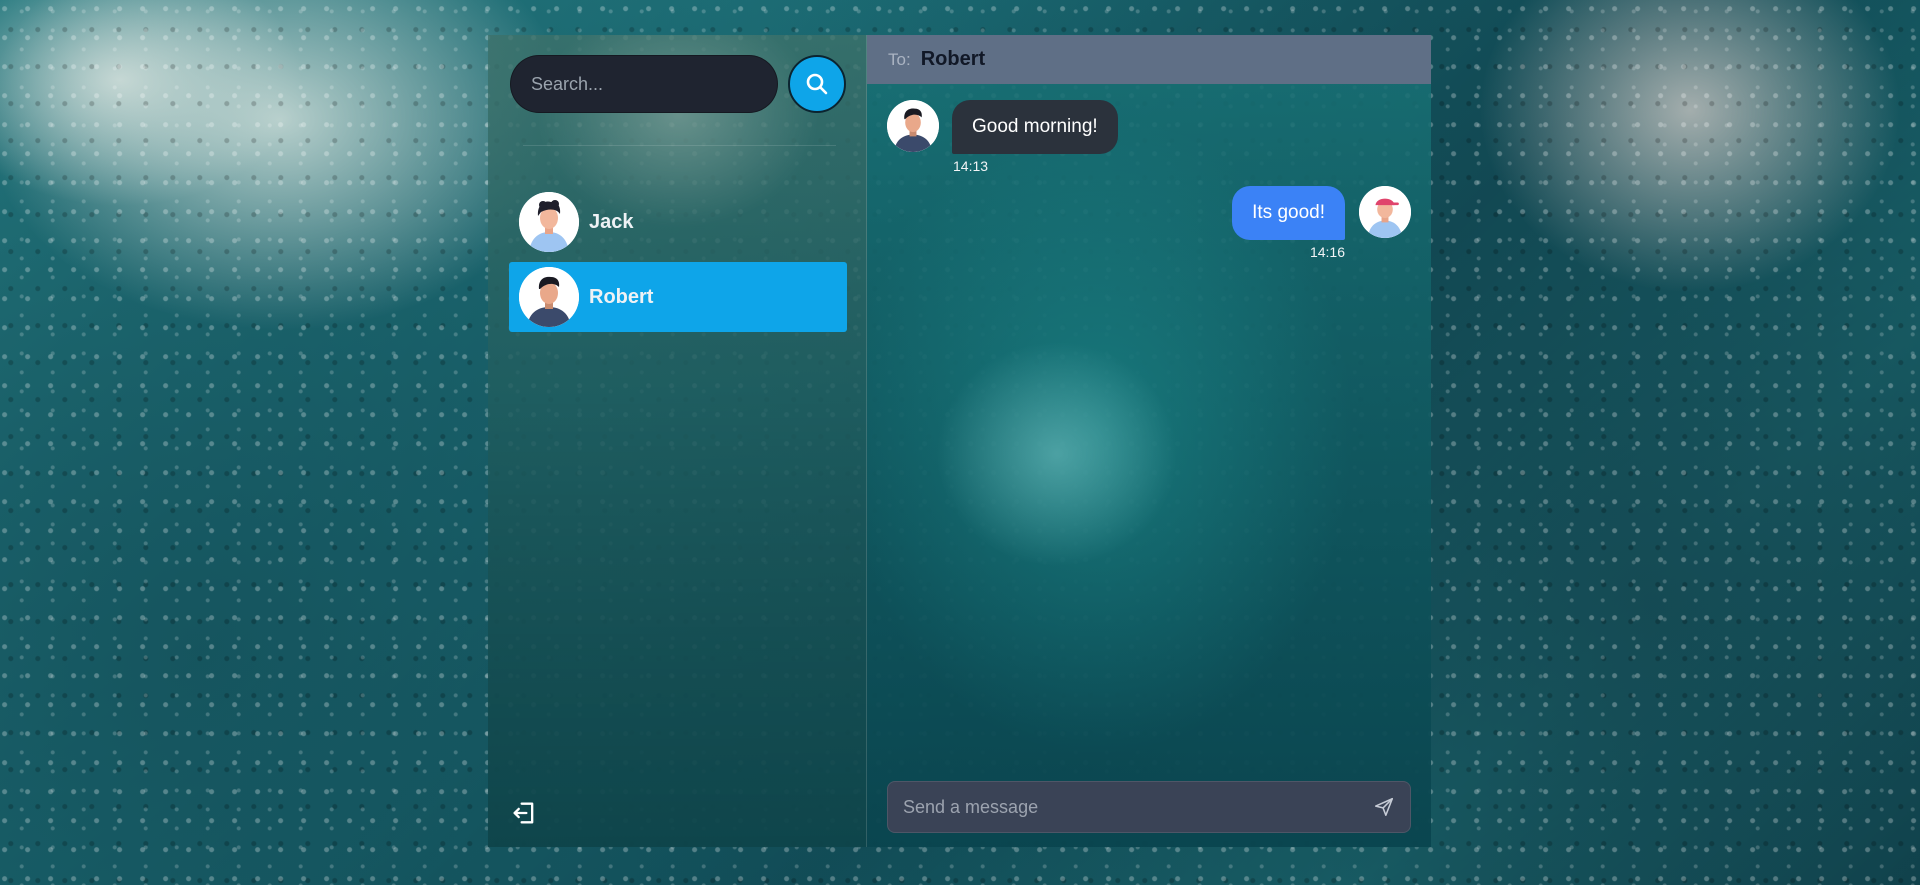 This screenshot has width=1920, height=885. I want to click on contact-item-jack: Jack, so click(678, 222).